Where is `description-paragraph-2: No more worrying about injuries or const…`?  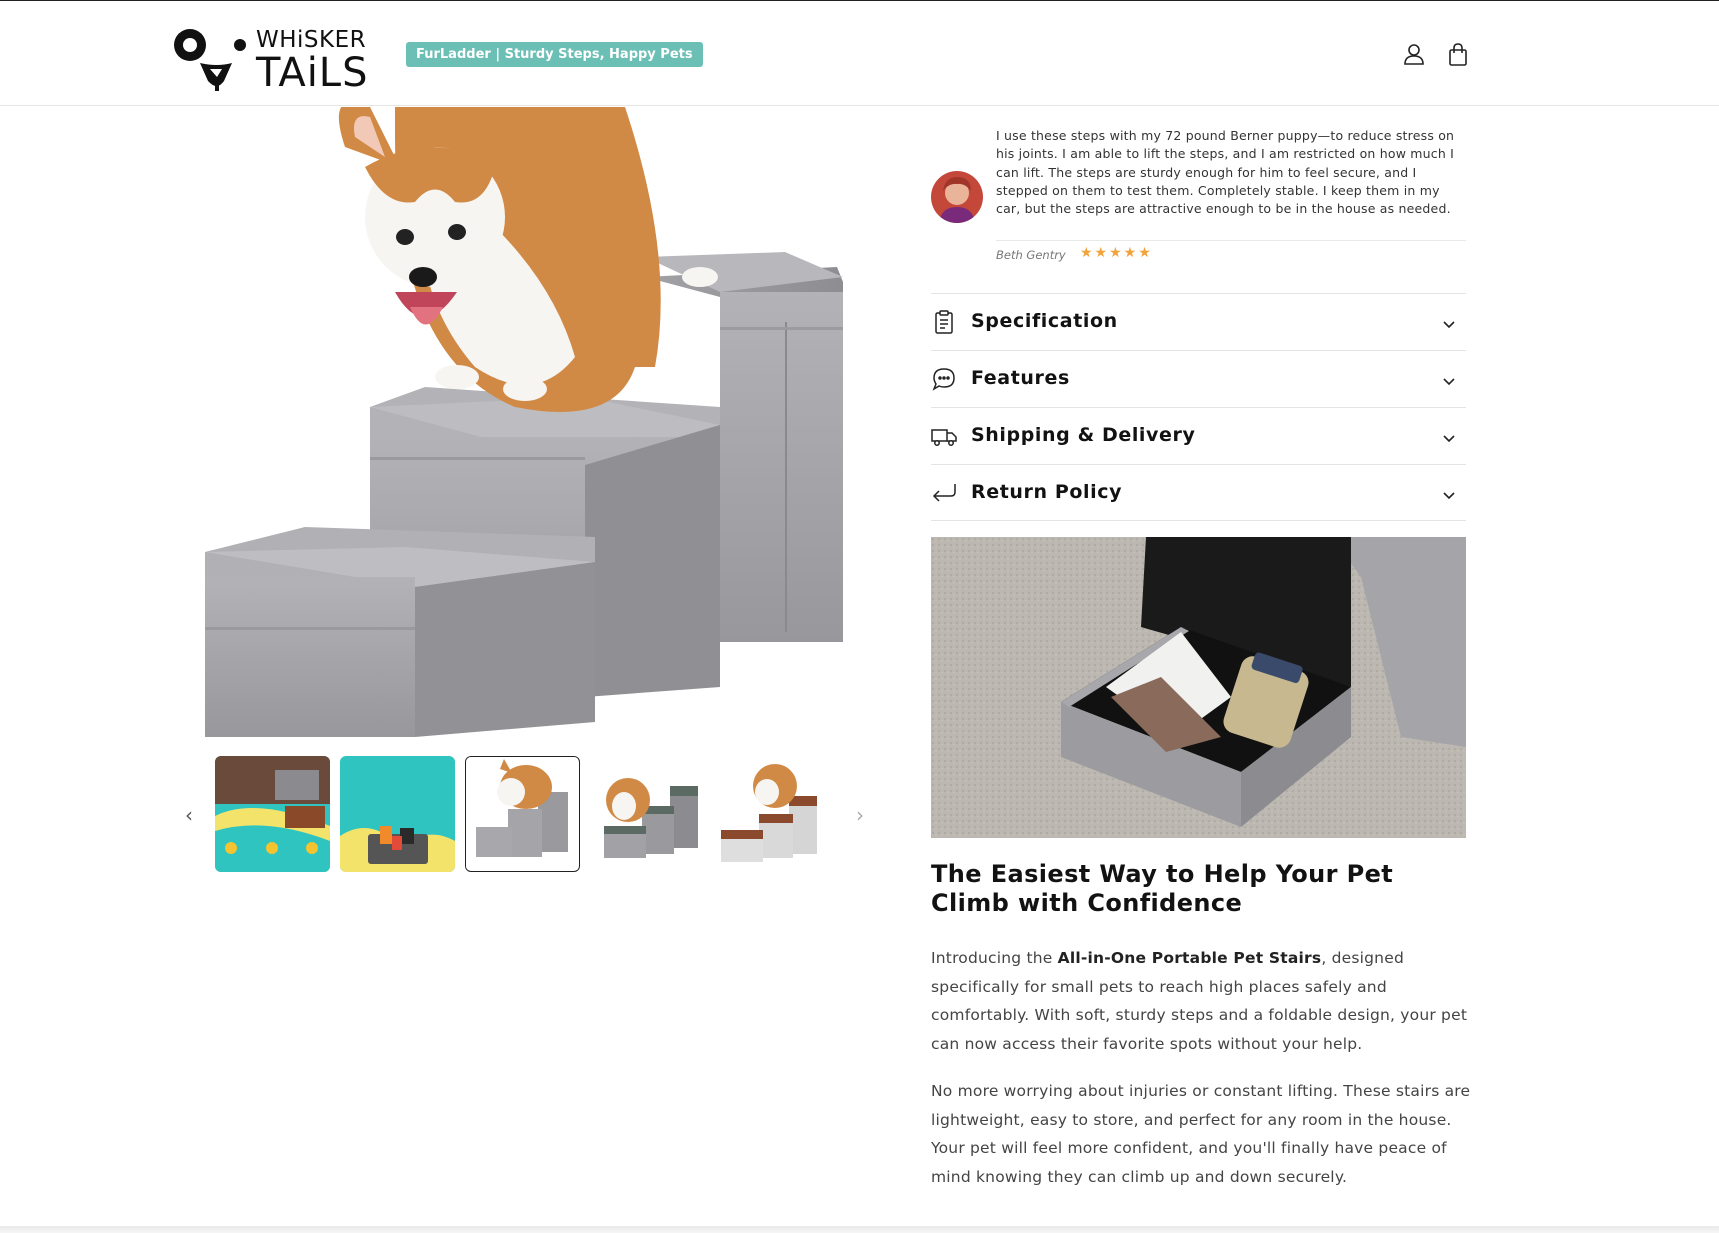 description-paragraph-2: No more worrying about injuries or const… is located at coordinates (1201, 1134).